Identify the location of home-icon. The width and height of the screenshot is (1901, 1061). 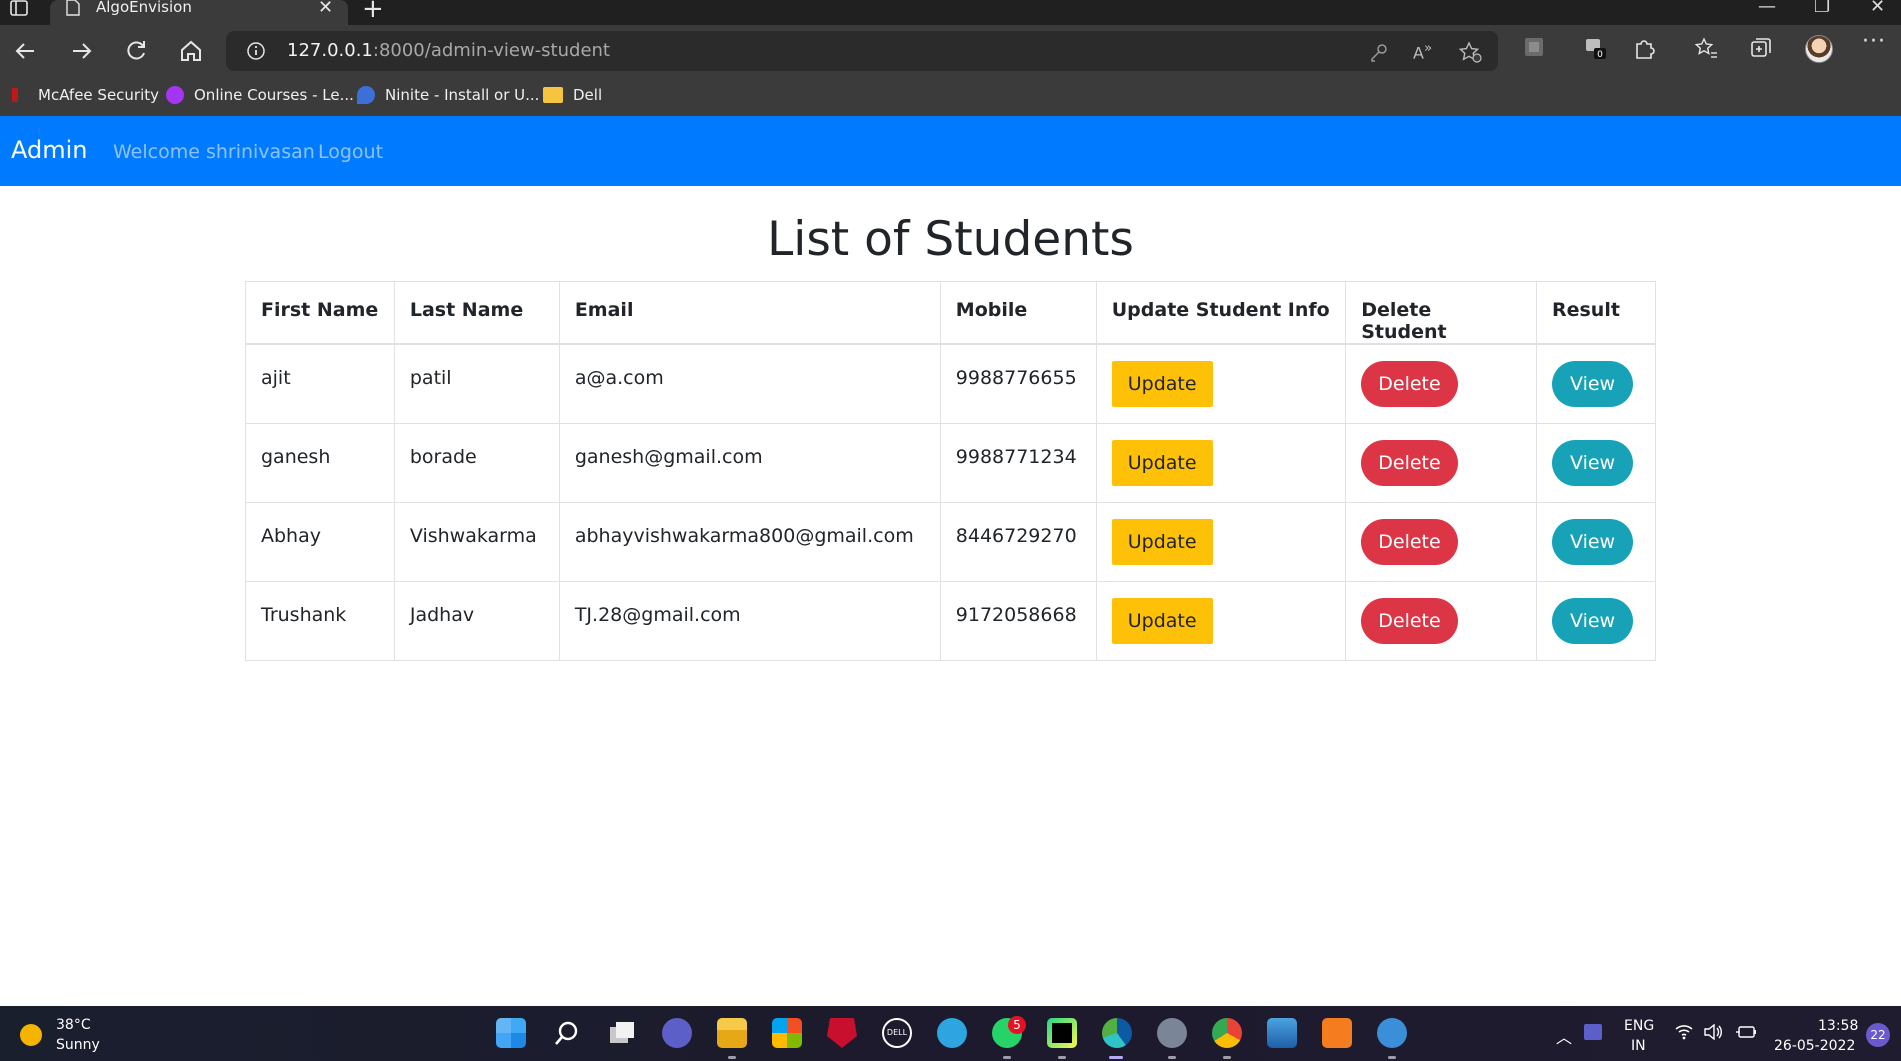
(191, 51).